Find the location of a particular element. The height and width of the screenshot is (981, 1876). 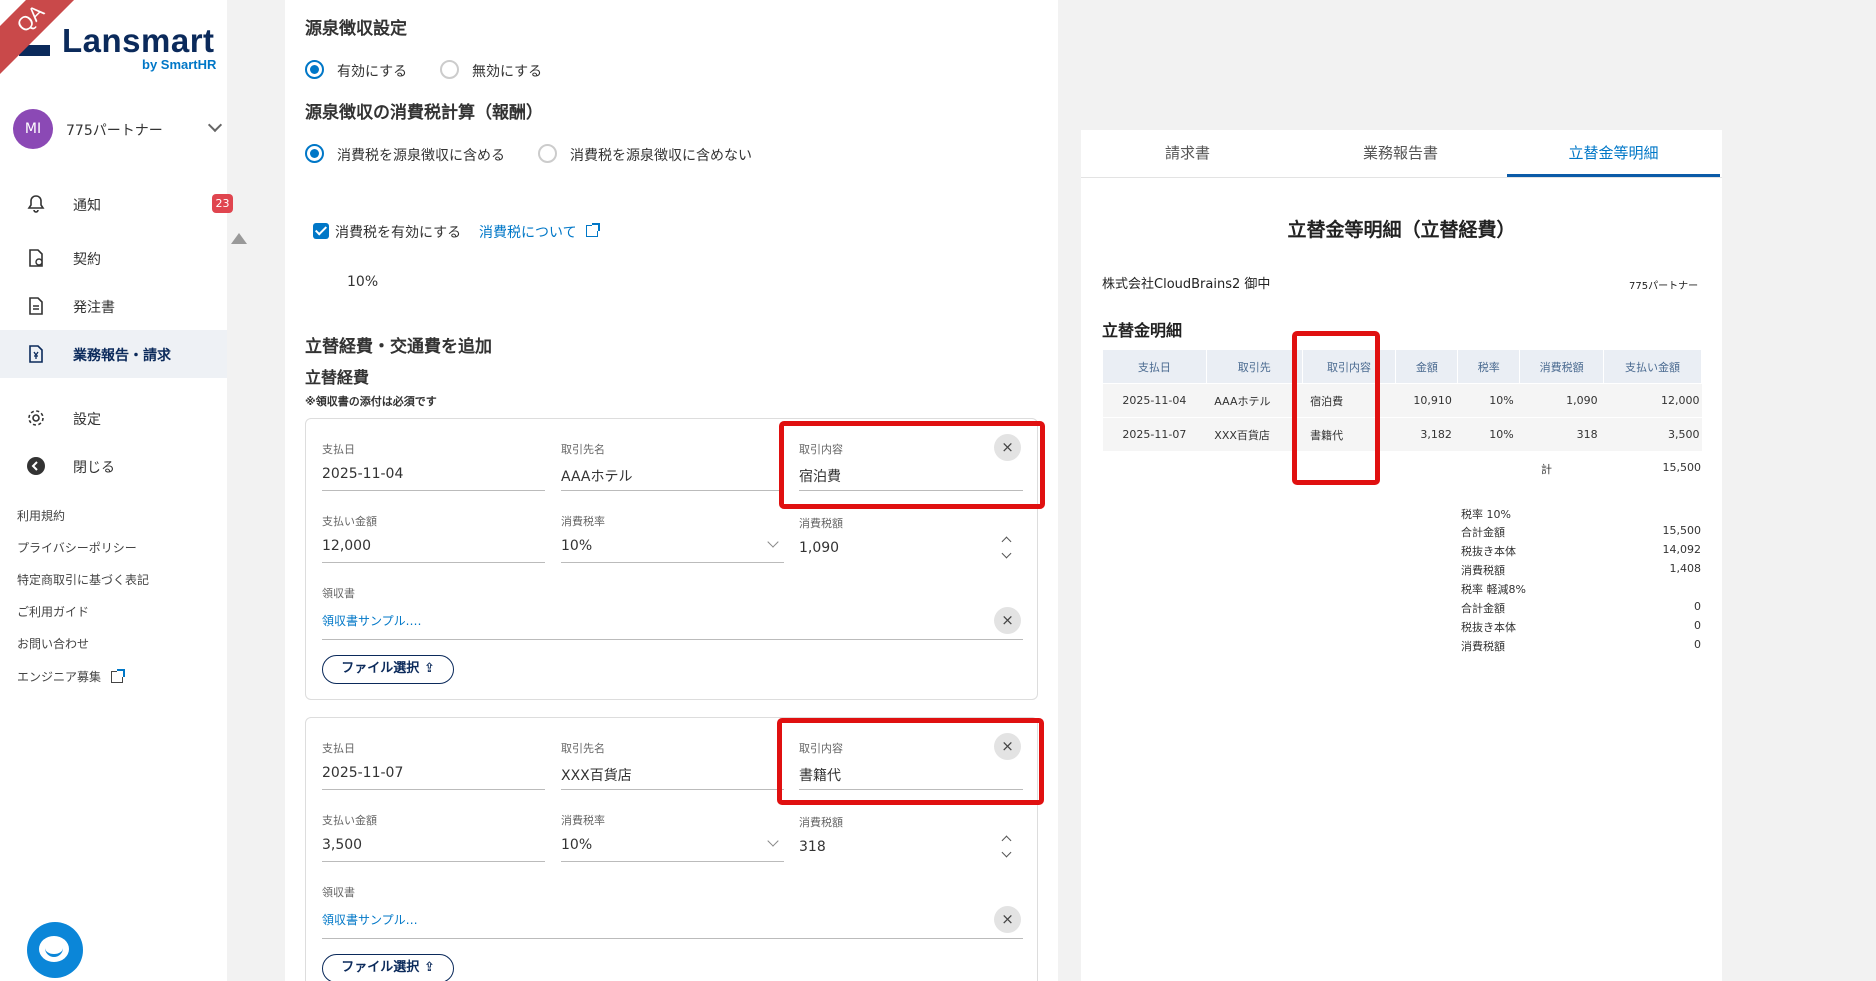

sidebar-item-close: 閉じる is located at coordinates (113, 466).